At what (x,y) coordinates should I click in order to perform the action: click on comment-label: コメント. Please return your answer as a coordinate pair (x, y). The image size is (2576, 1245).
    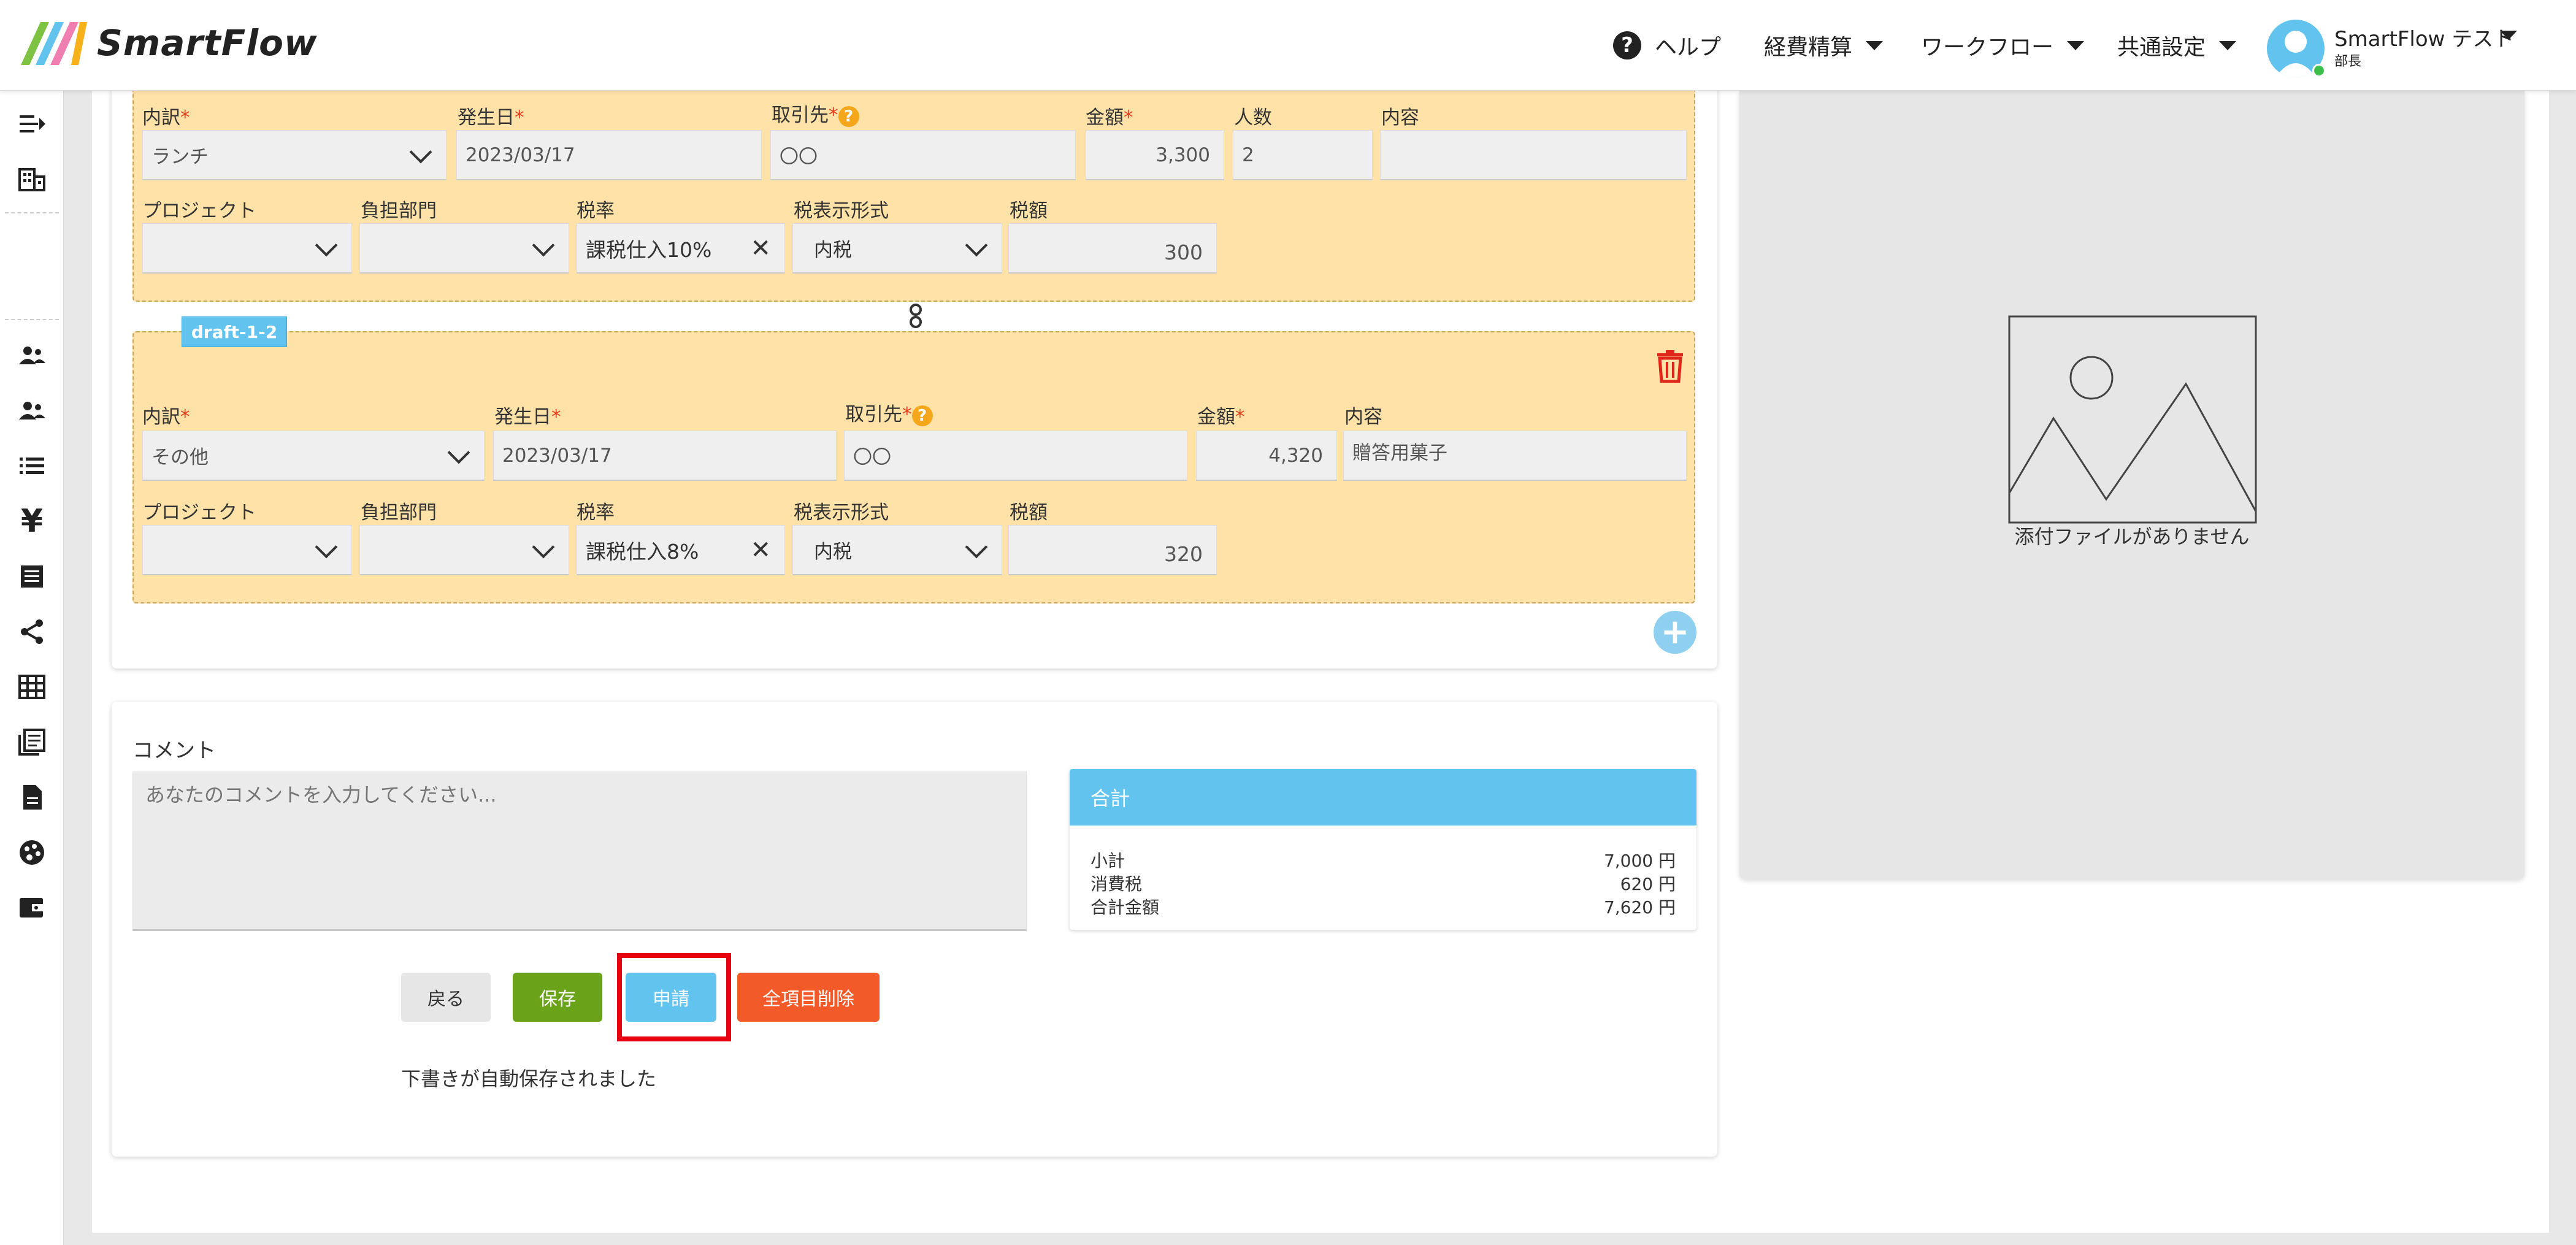
    Looking at the image, I should click on (174, 750).